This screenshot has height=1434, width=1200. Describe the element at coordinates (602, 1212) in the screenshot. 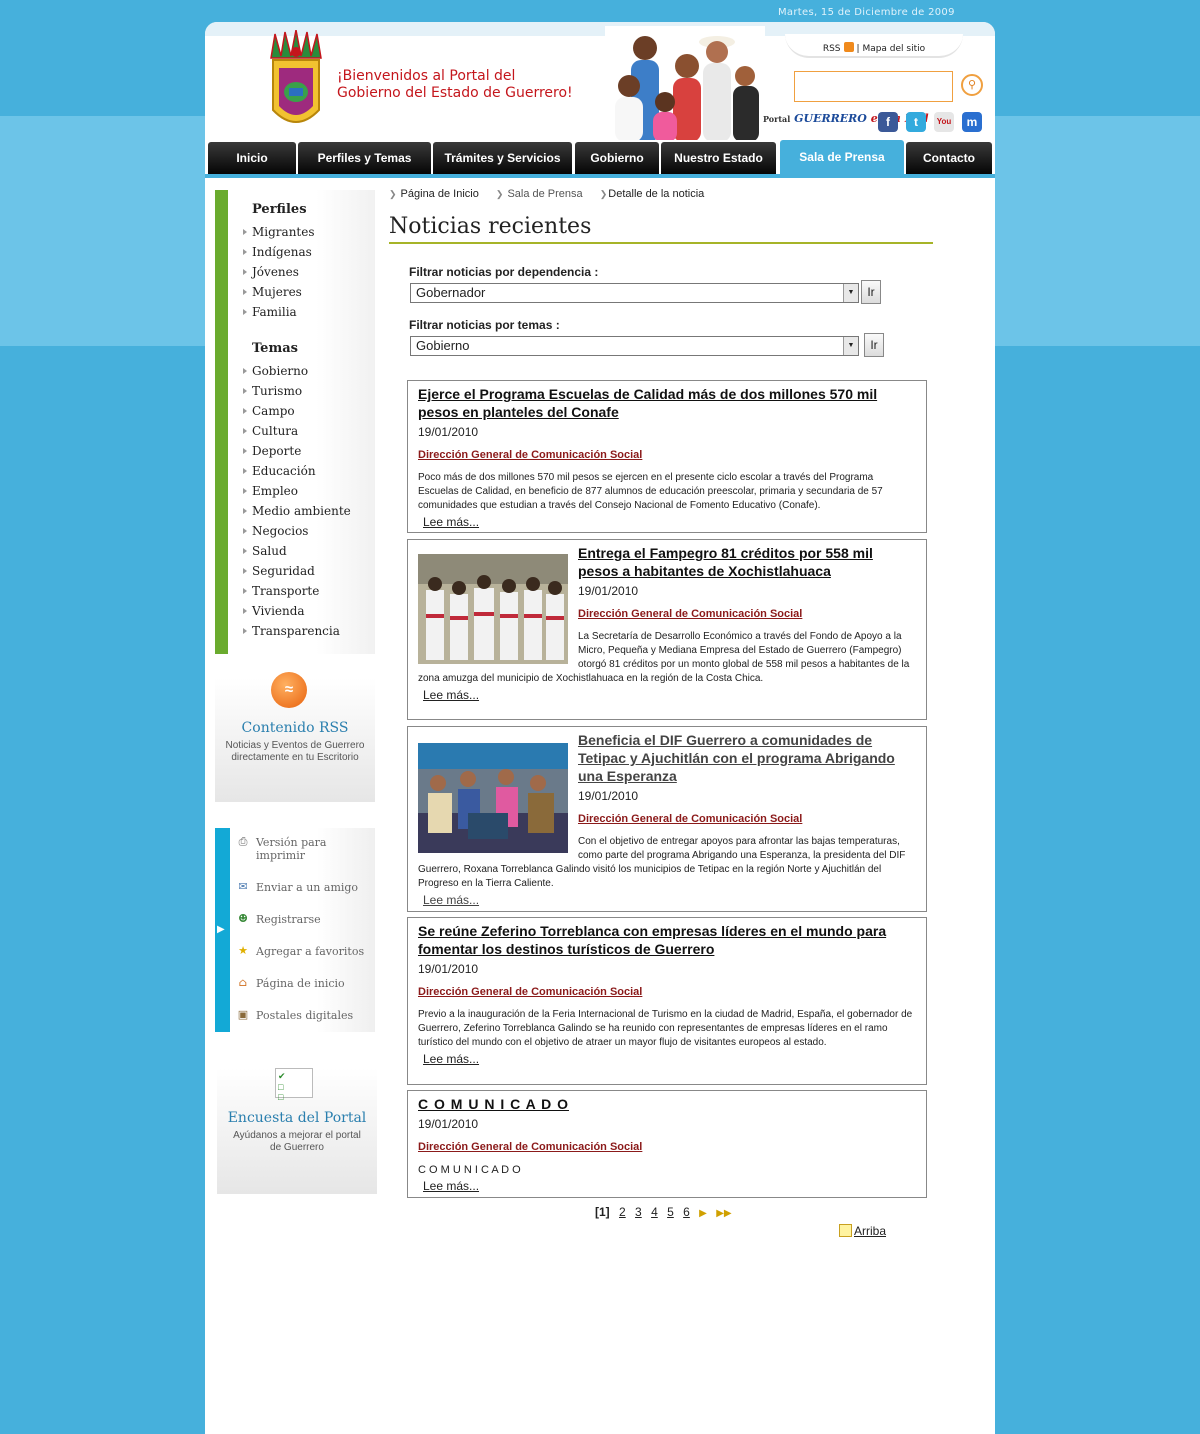

I see `page-current: [1]` at that location.